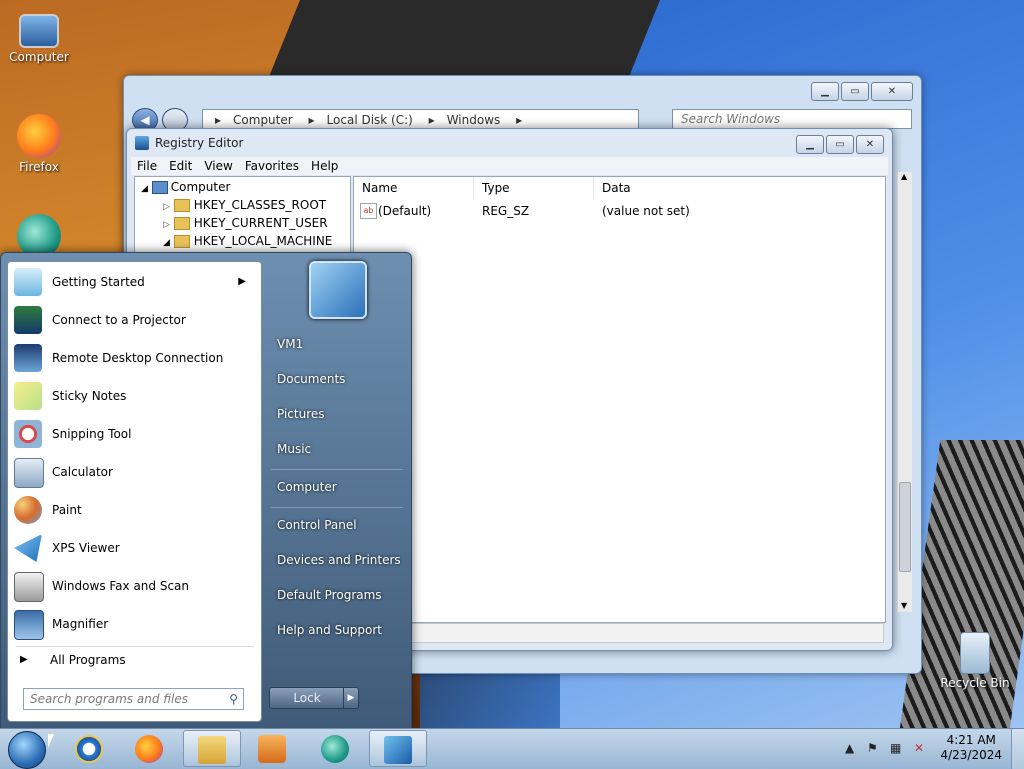 The height and width of the screenshot is (769, 1024). Describe the element at coordinates (133, 548) in the screenshot. I see `program-xps-viewer: XPS Viewer` at that location.